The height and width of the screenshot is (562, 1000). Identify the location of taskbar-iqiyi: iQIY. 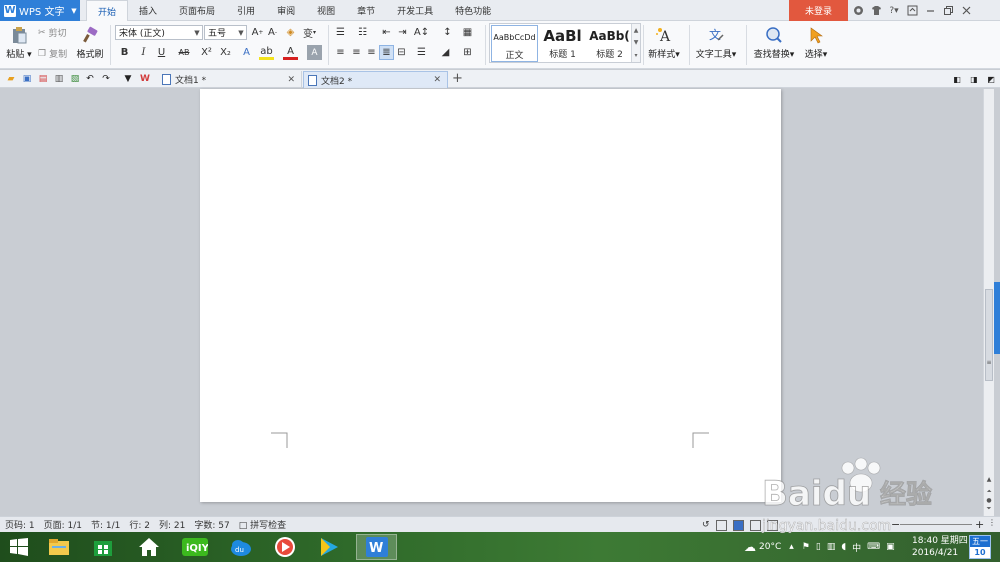
(195, 547).